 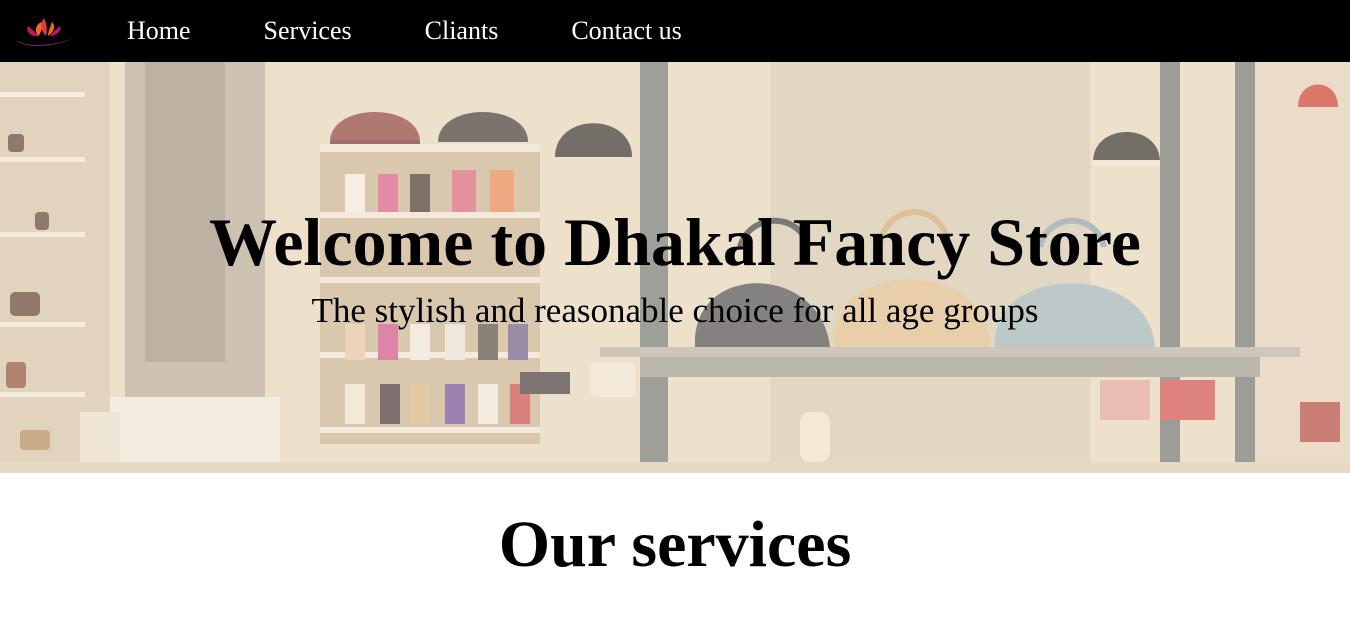 What do you see at coordinates (675, 544) in the screenshot?
I see `services-heading: Our services` at bounding box center [675, 544].